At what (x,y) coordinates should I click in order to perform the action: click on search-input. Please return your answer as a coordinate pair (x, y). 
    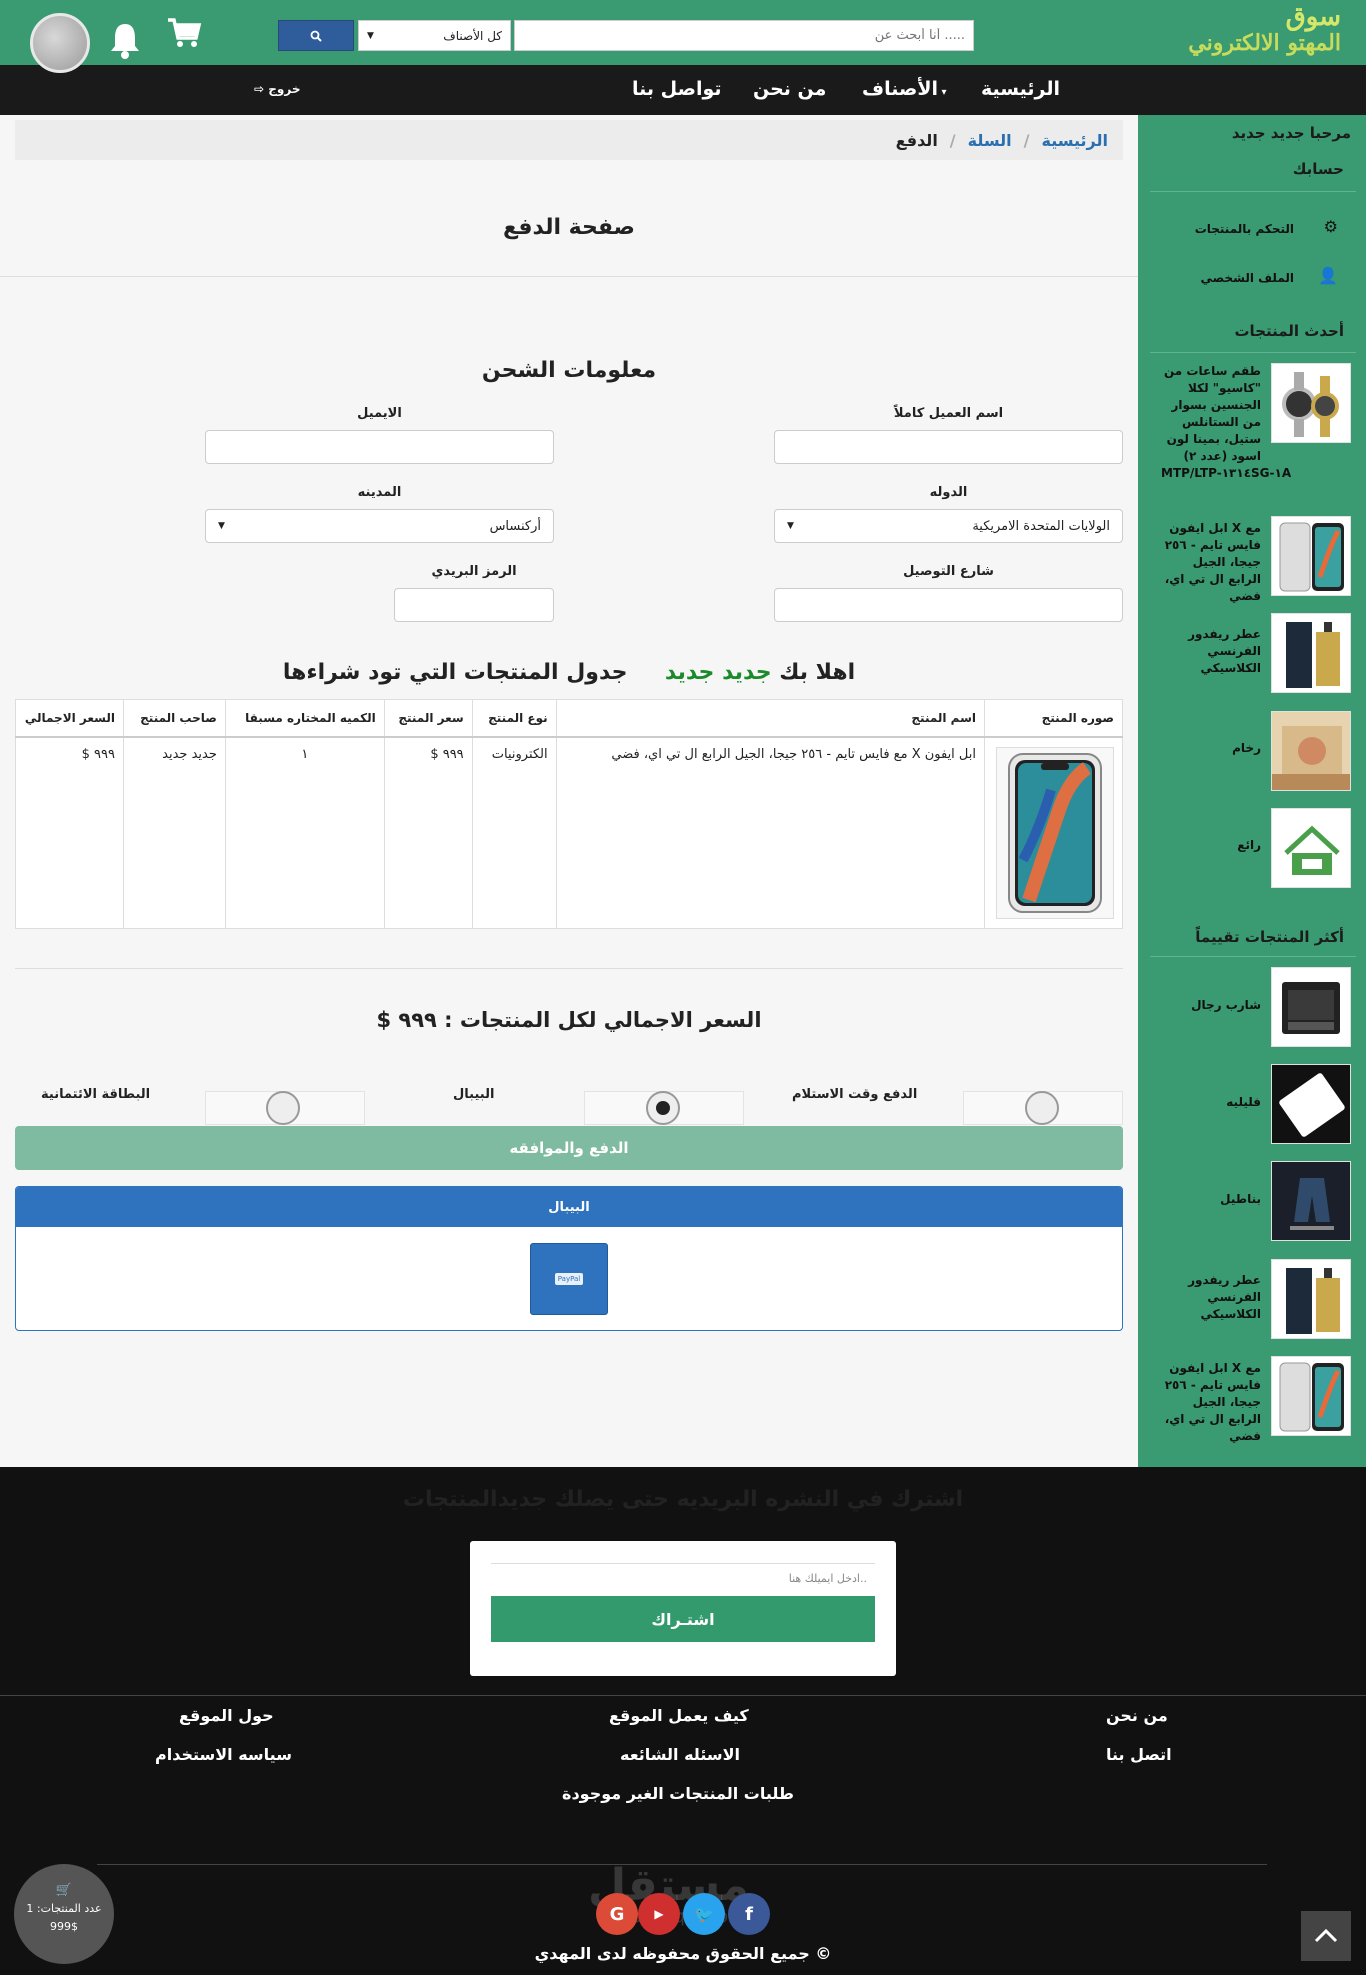
    Looking at the image, I should click on (744, 35).